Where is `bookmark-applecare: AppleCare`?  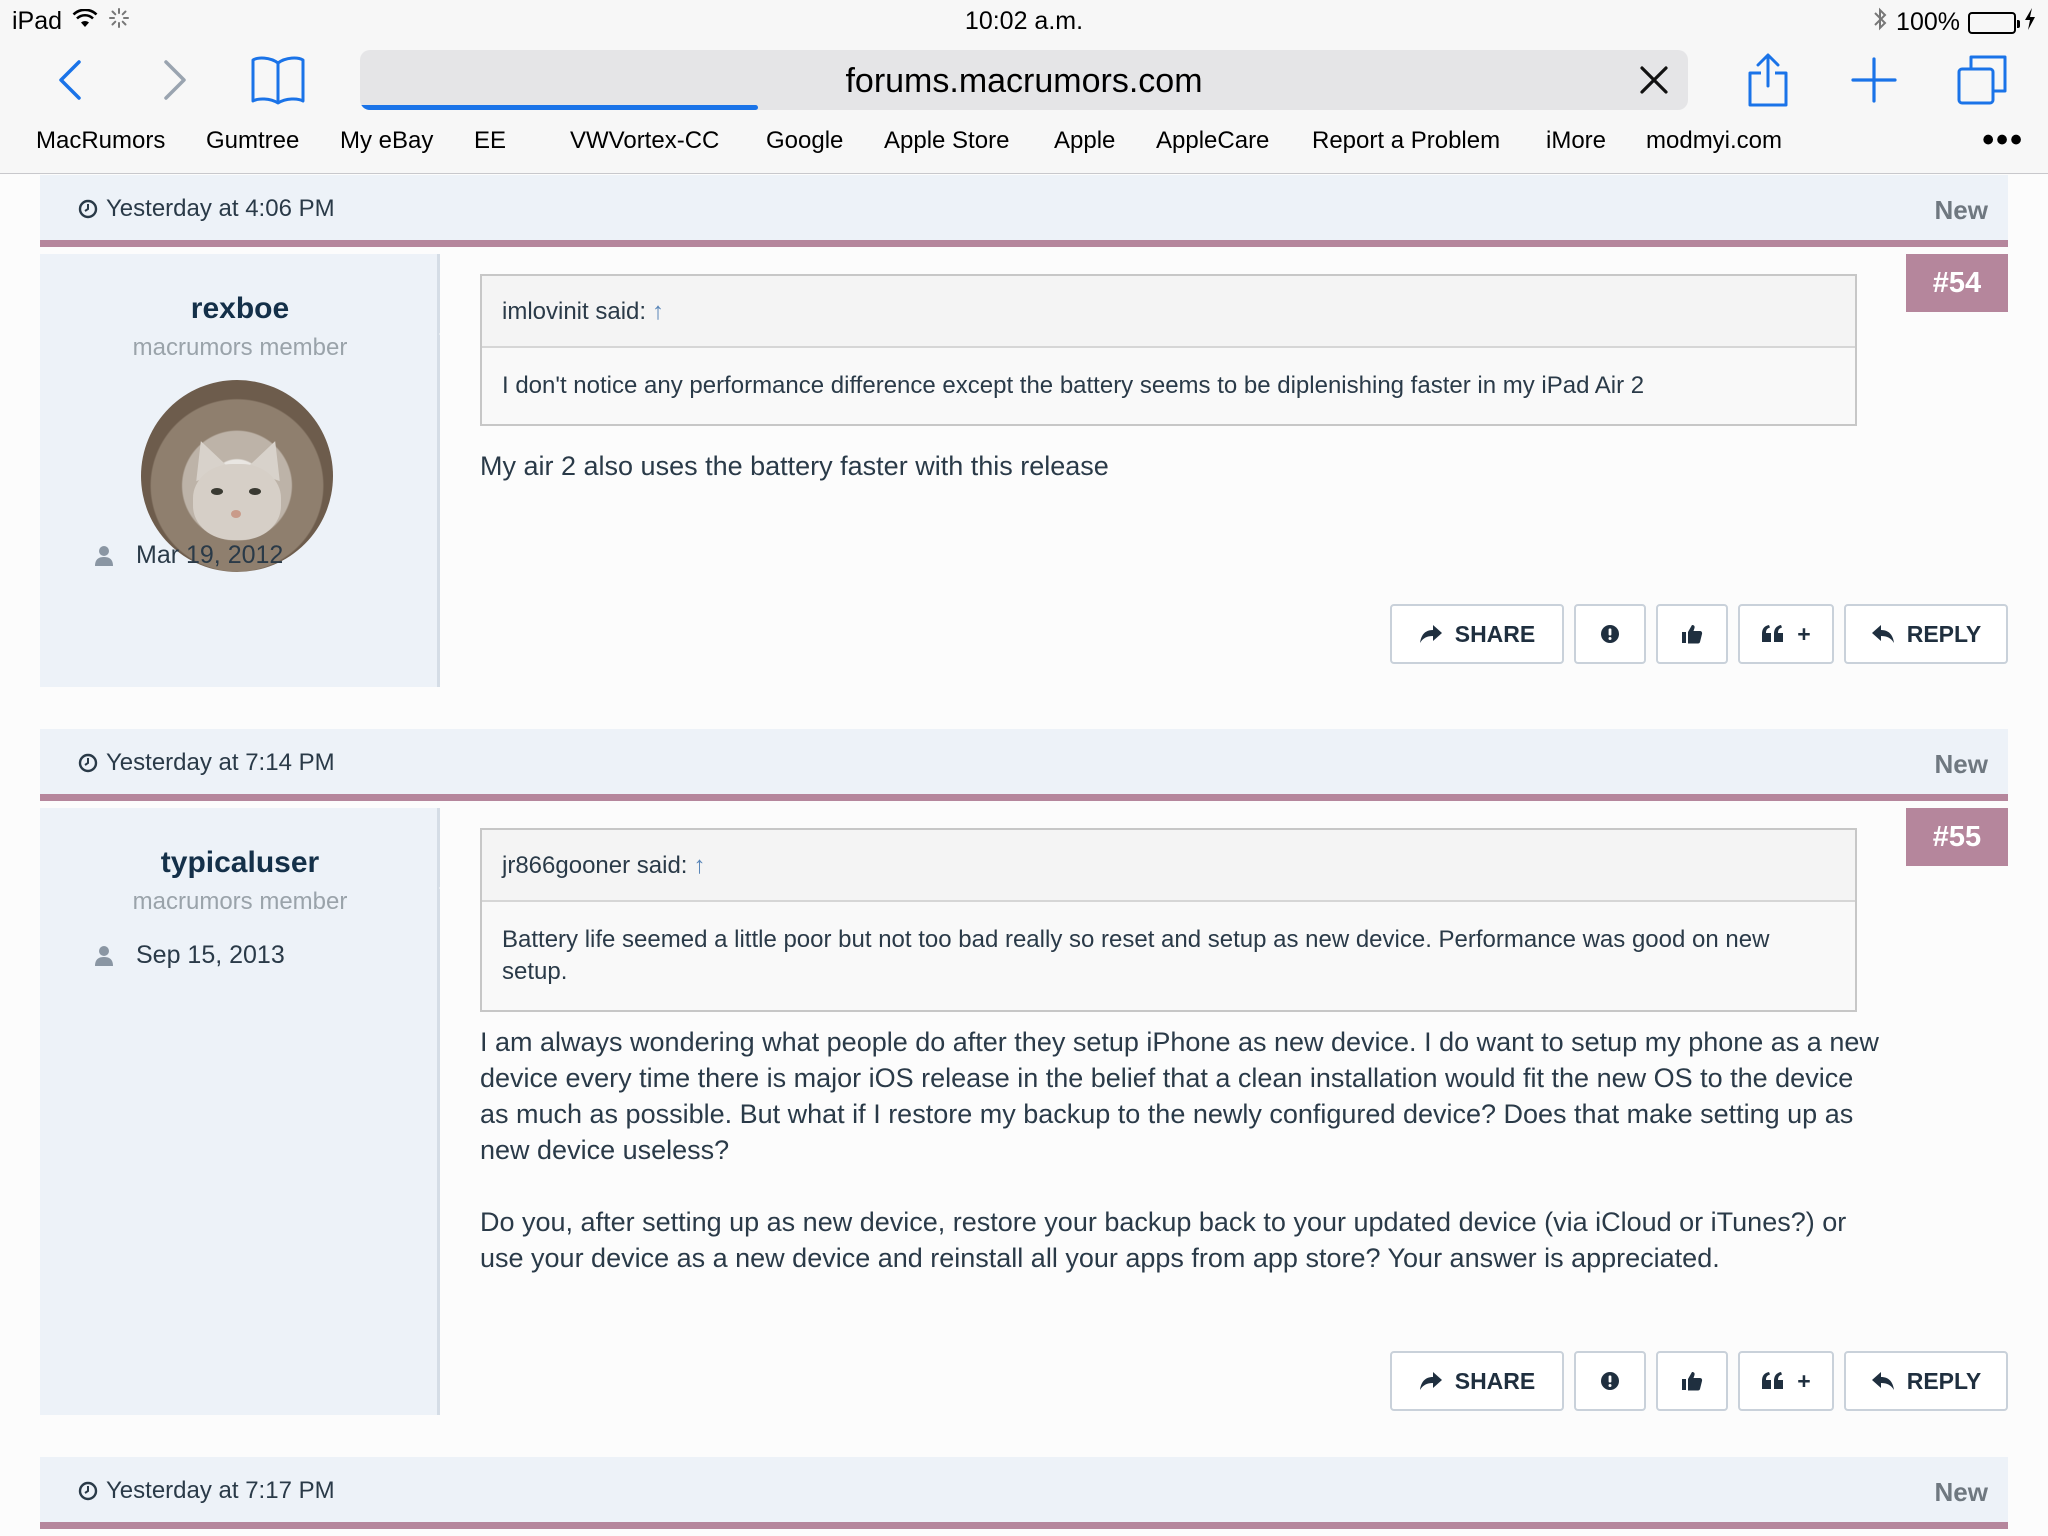 bookmark-applecare: AppleCare is located at coordinates (1212, 141).